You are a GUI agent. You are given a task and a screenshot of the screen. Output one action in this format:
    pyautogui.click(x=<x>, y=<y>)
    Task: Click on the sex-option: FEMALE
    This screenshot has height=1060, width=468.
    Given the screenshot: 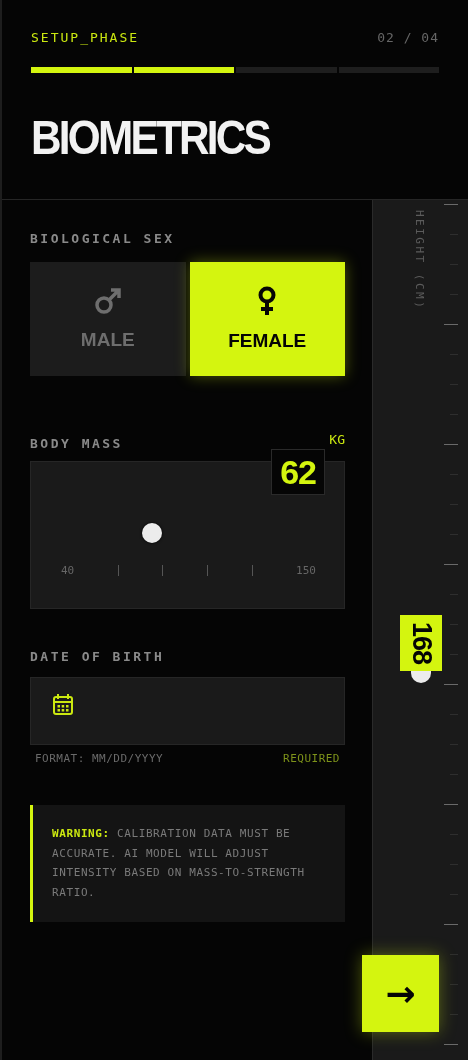 What is the action you would take?
    pyautogui.click(x=267, y=319)
    